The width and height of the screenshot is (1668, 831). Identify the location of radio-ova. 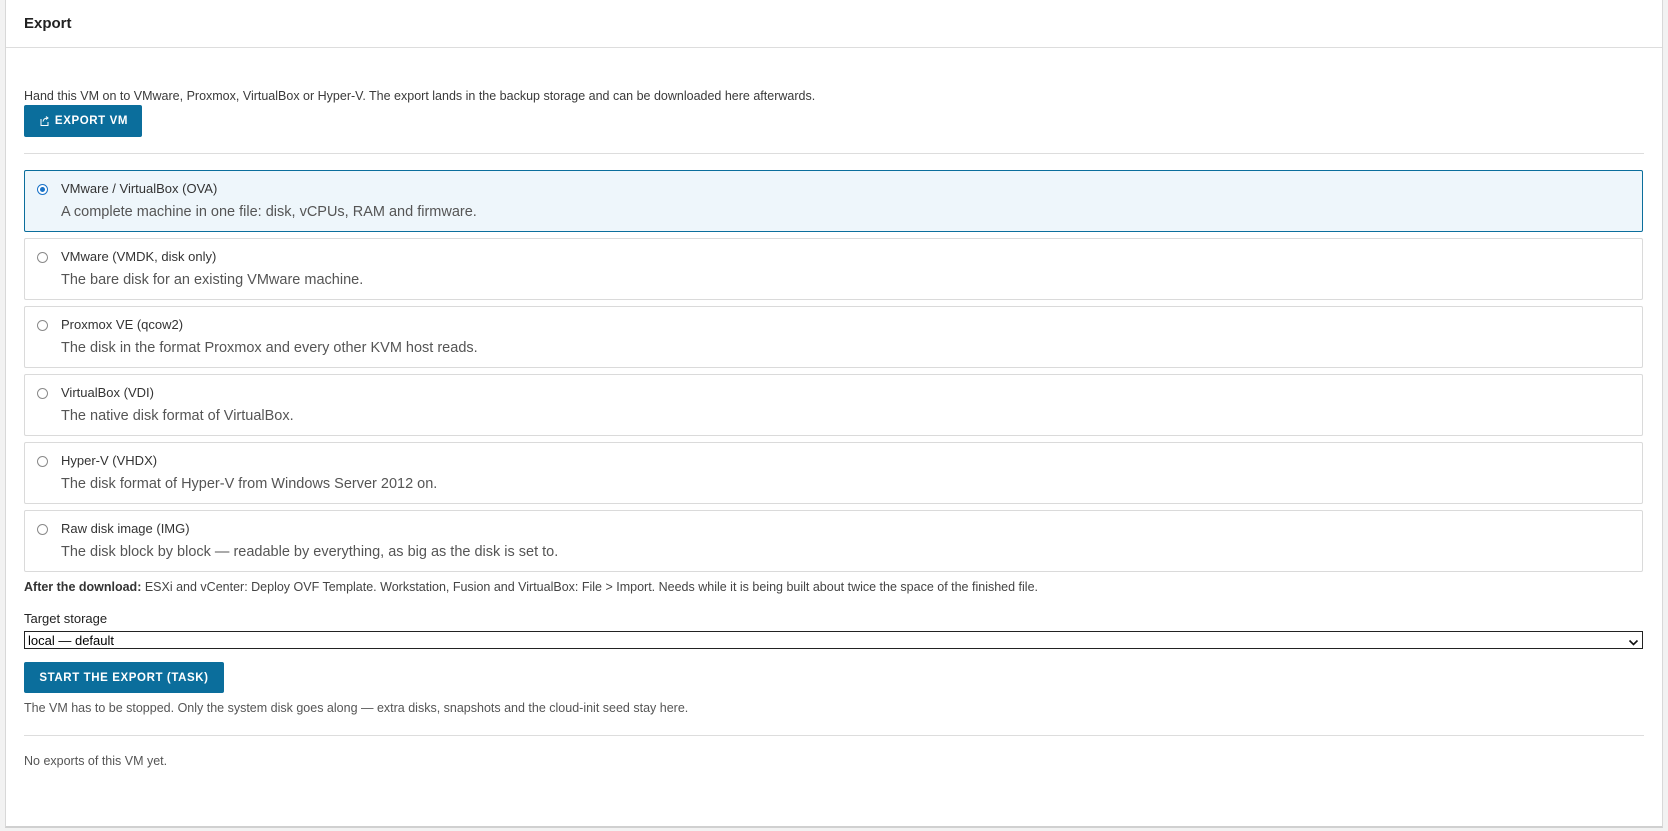
(42, 189).